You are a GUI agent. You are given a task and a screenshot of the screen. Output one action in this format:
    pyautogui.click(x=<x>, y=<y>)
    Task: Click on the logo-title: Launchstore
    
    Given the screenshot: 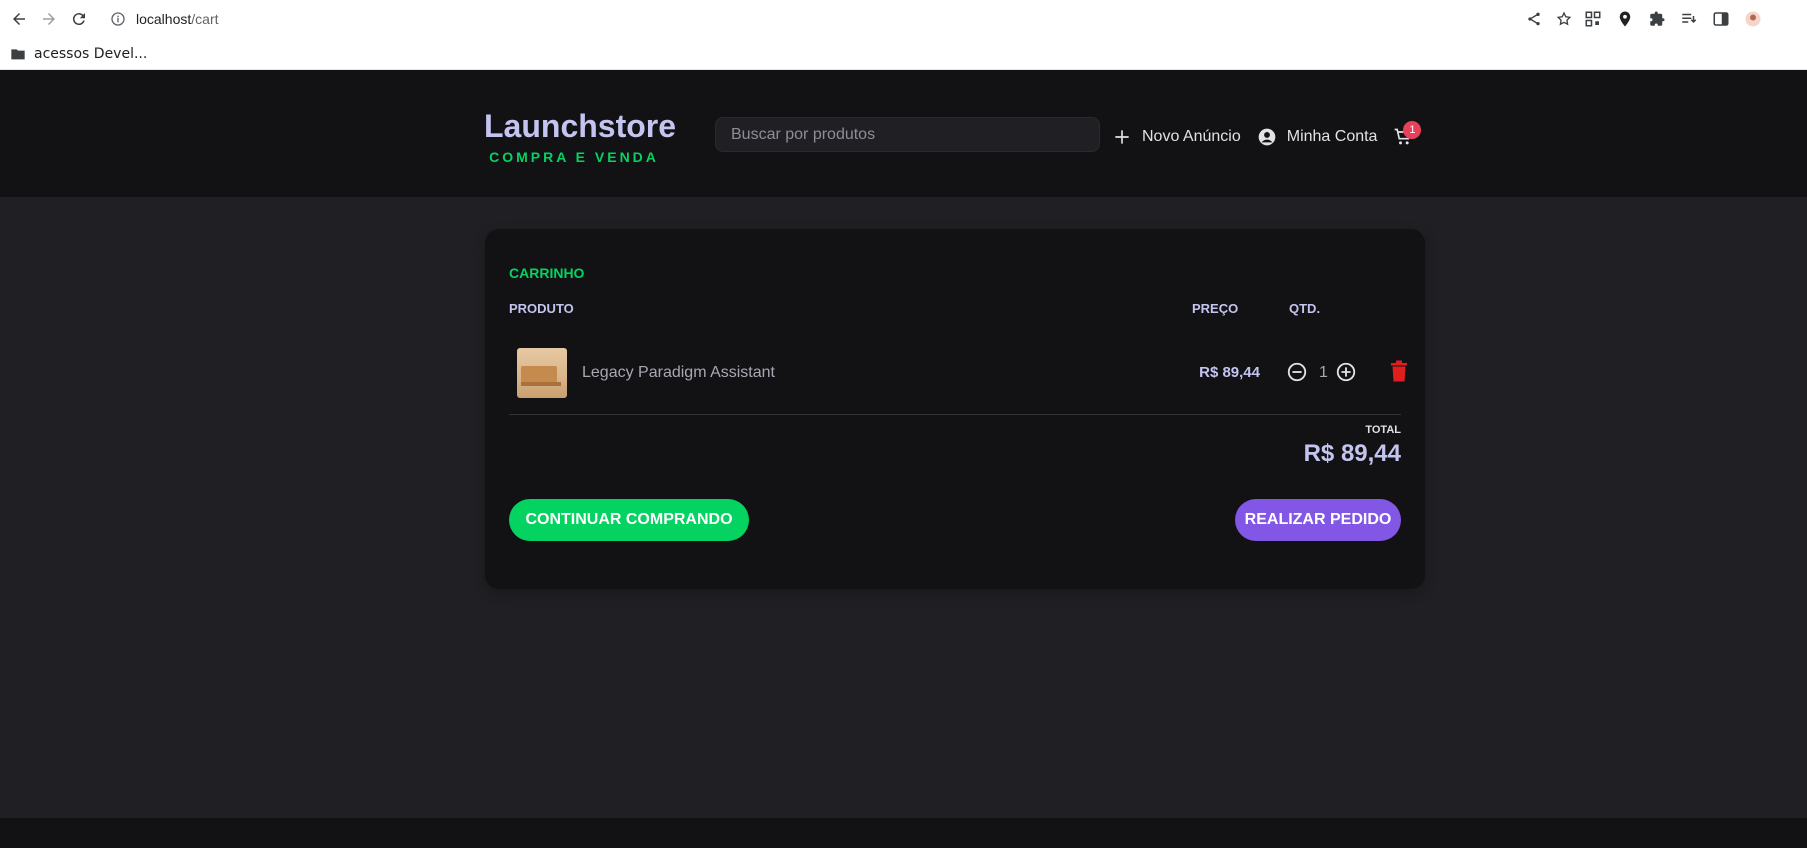 What is the action you would take?
    pyautogui.click(x=580, y=126)
    